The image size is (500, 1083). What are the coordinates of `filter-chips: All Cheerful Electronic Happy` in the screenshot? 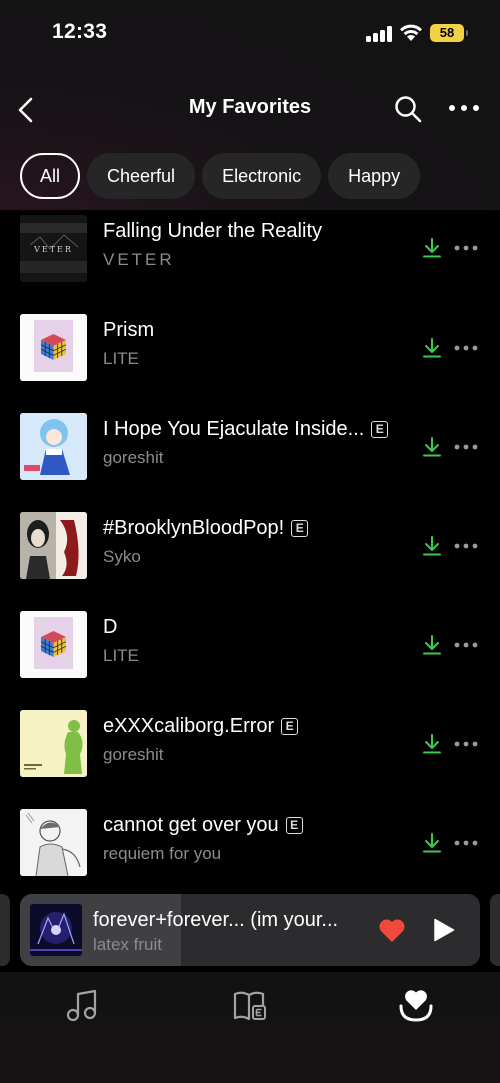 It's located at (220, 176).